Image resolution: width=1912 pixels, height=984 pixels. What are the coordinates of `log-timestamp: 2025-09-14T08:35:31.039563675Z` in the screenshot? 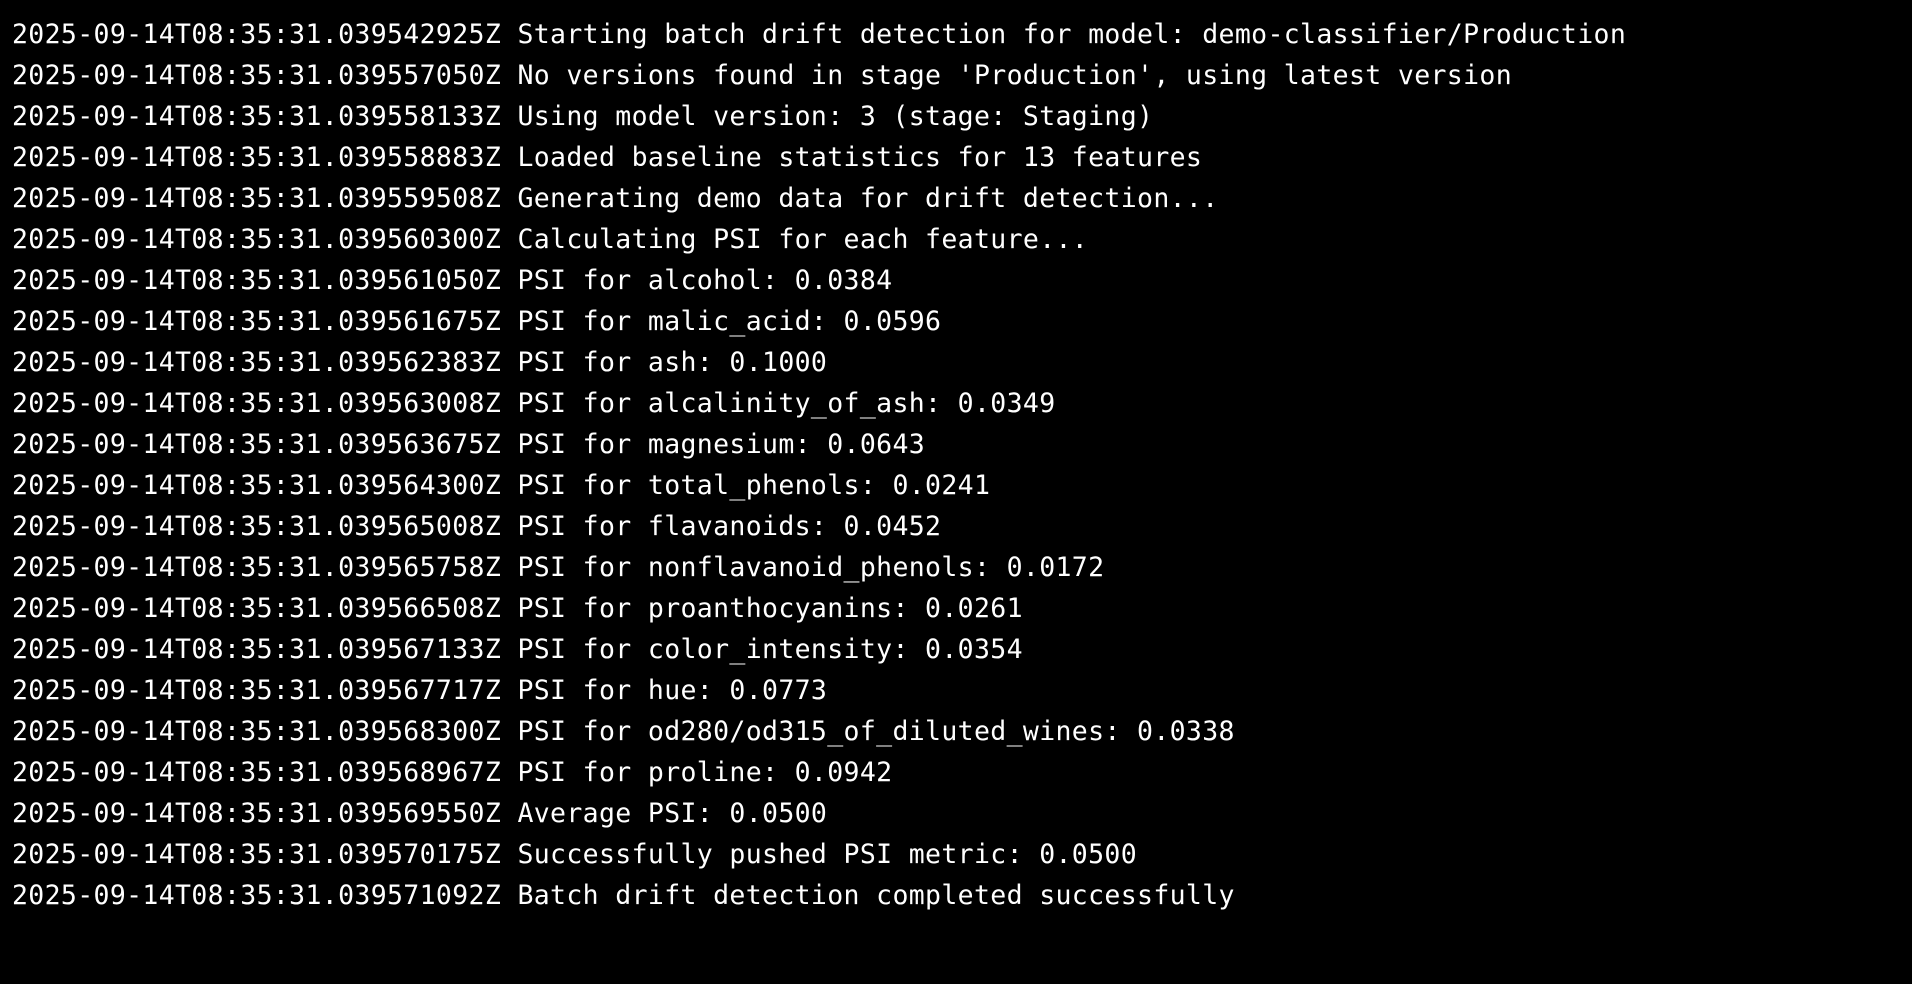 It's located at (257, 444).